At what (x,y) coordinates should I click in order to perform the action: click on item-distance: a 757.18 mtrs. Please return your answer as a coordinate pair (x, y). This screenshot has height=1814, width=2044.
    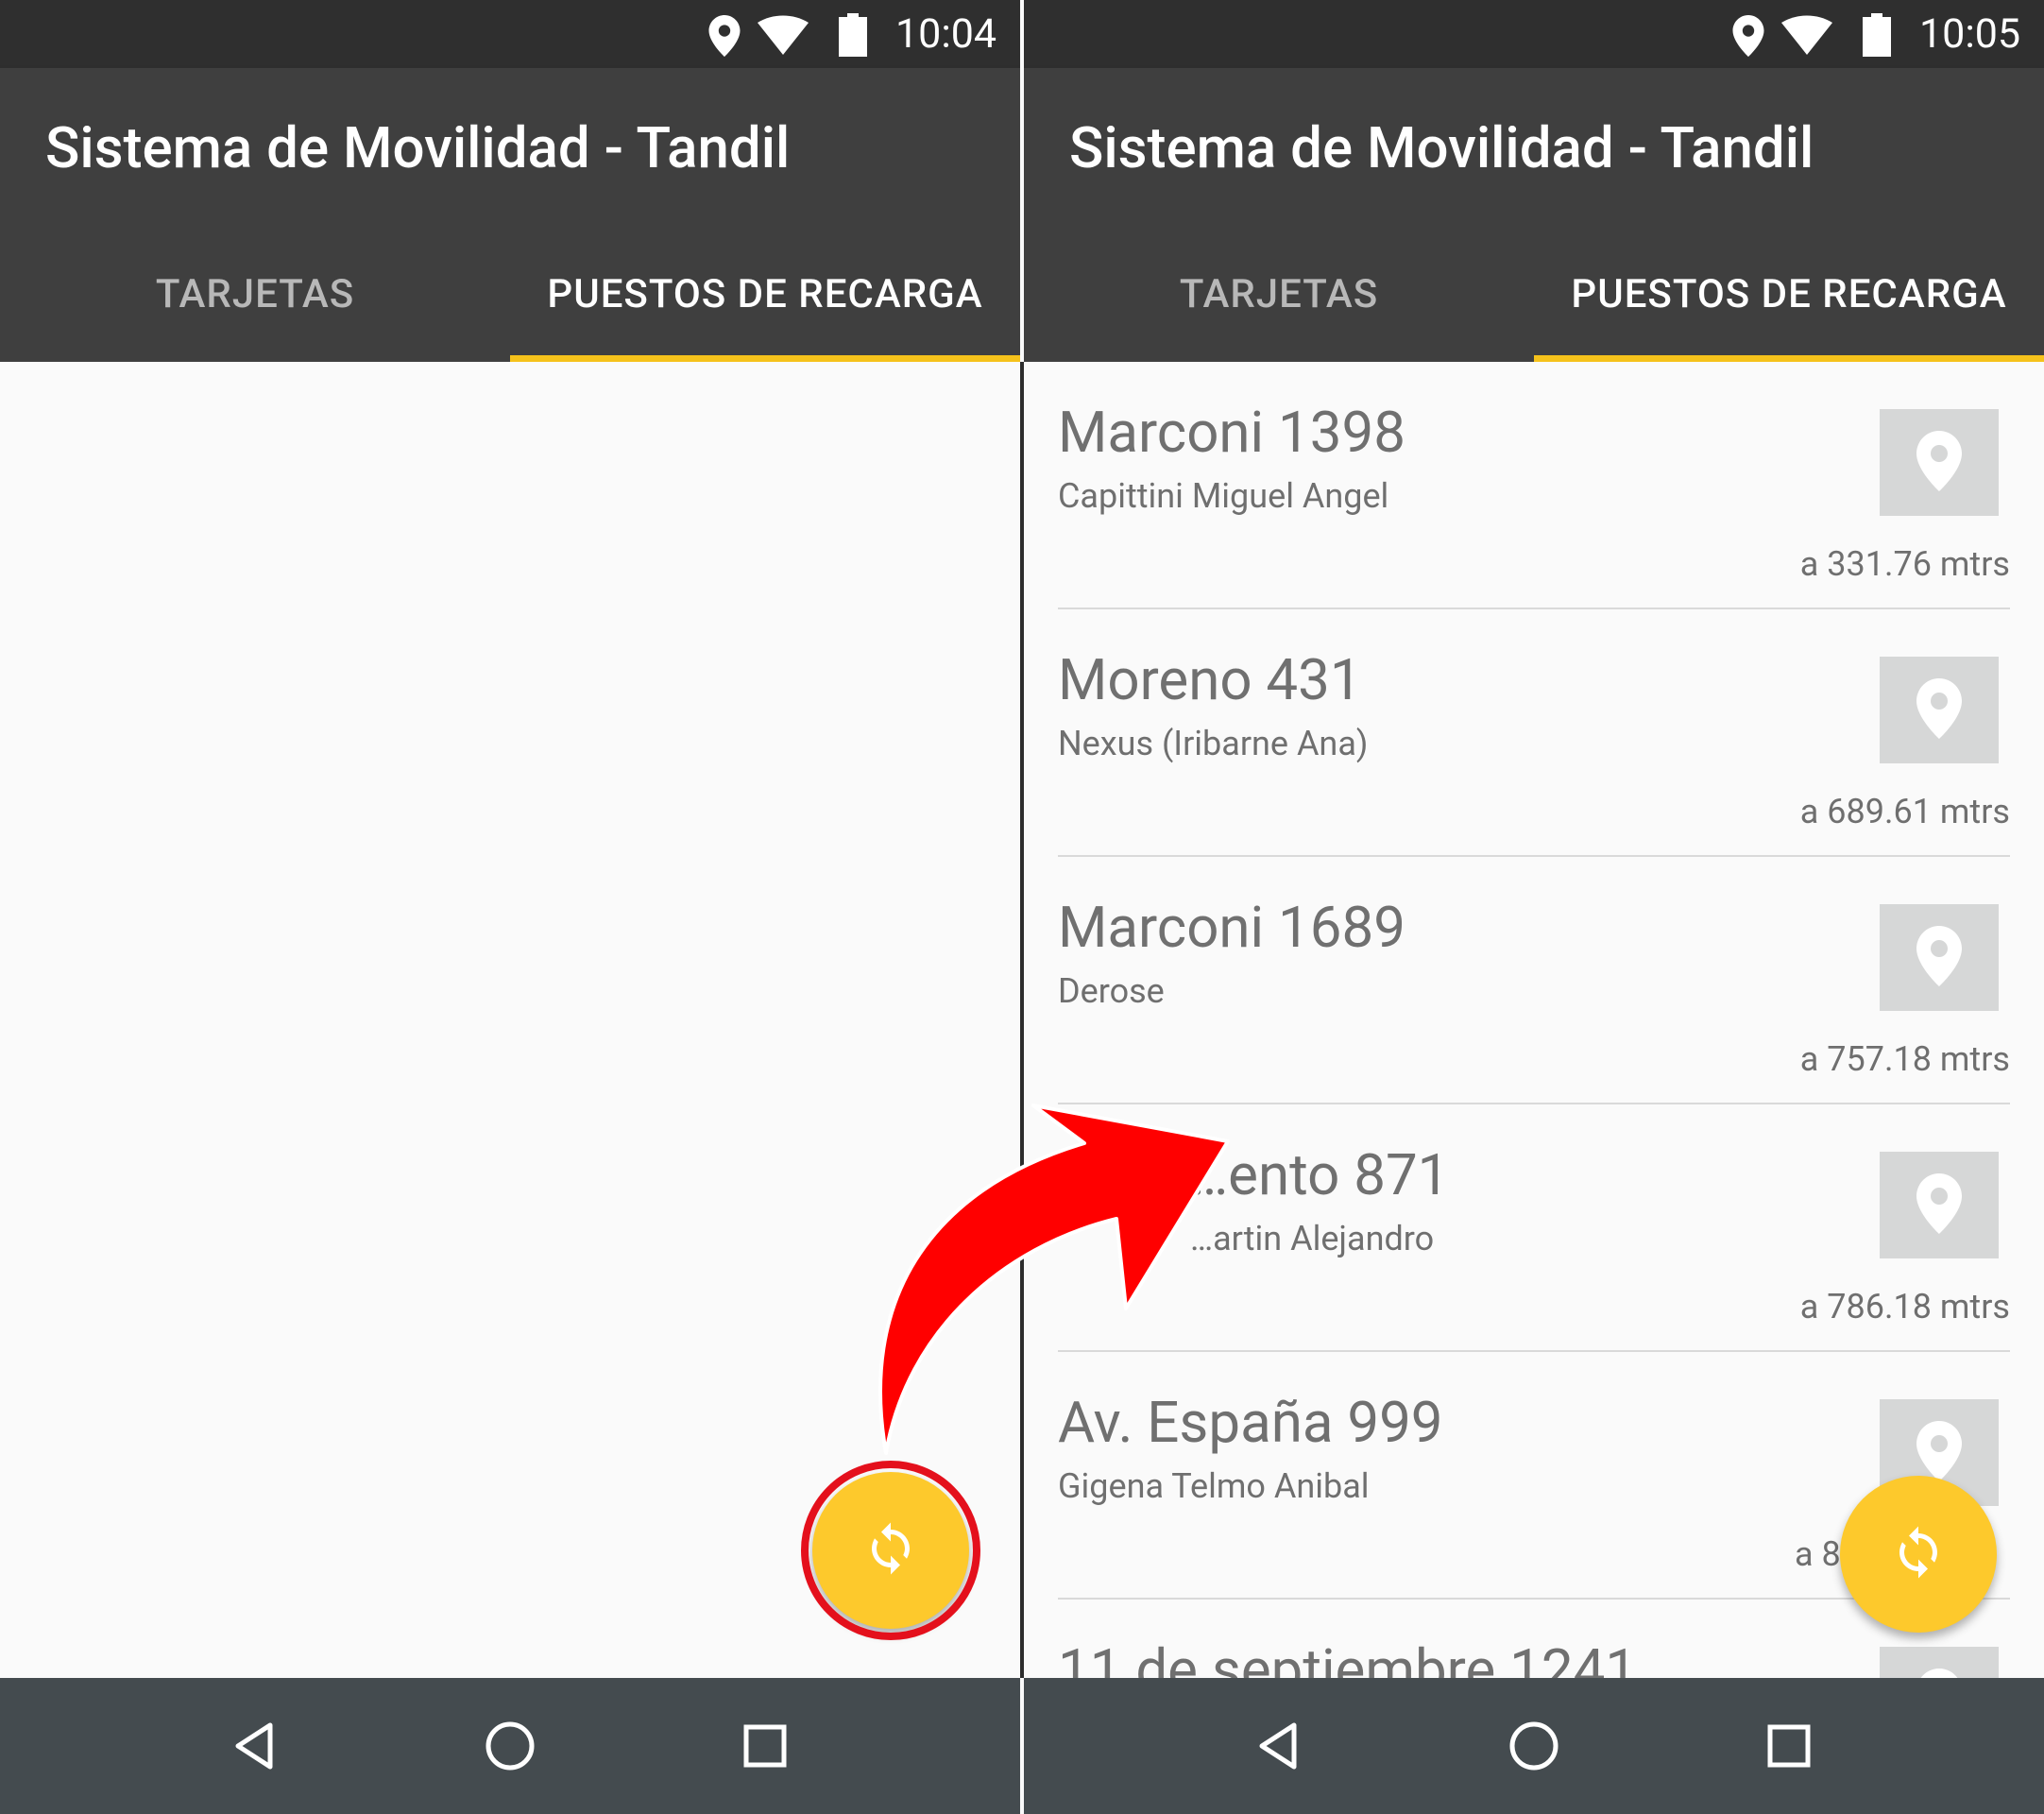
    Looking at the image, I should click on (1905, 1059).